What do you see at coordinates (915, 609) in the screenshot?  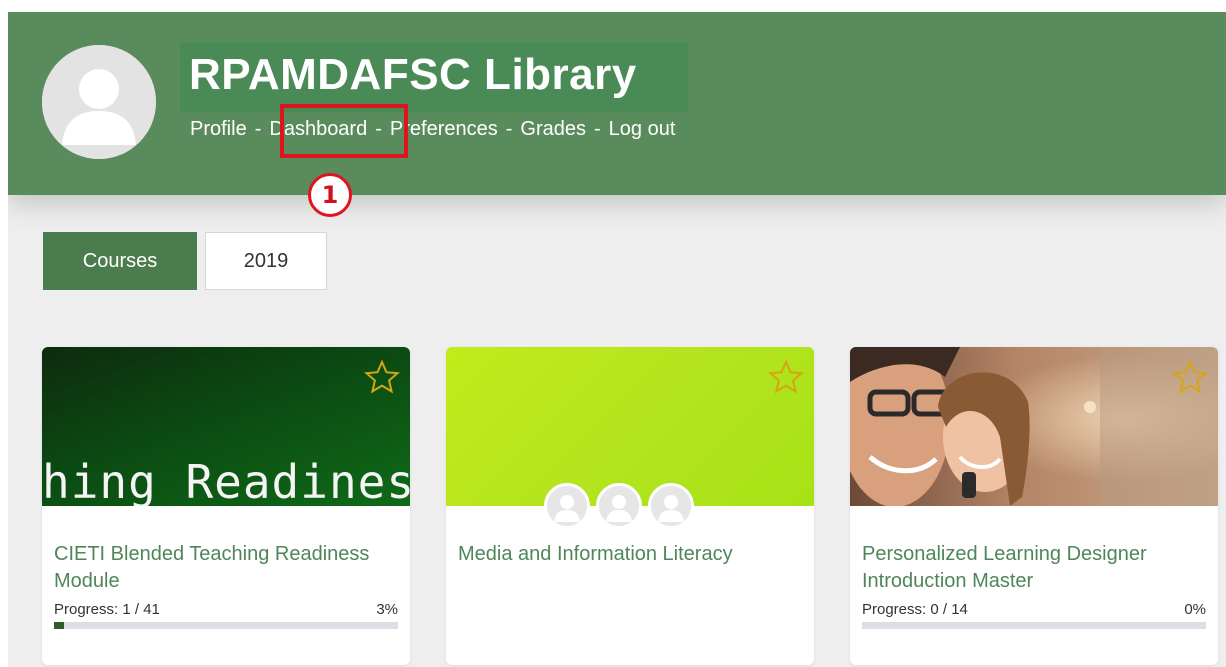 I see `progress-label: Progress: 0 / 14` at bounding box center [915, 609].